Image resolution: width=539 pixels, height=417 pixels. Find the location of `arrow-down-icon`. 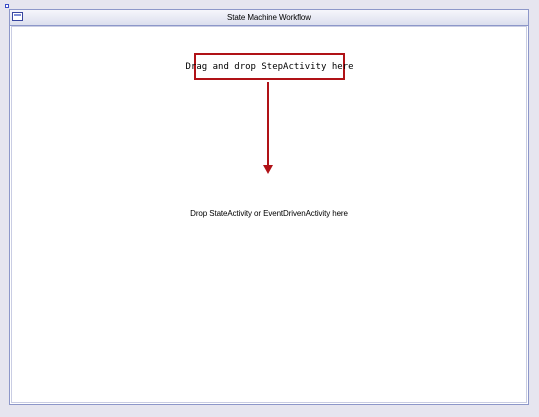

arrow-down-icon is located at coordinates (268, 128).